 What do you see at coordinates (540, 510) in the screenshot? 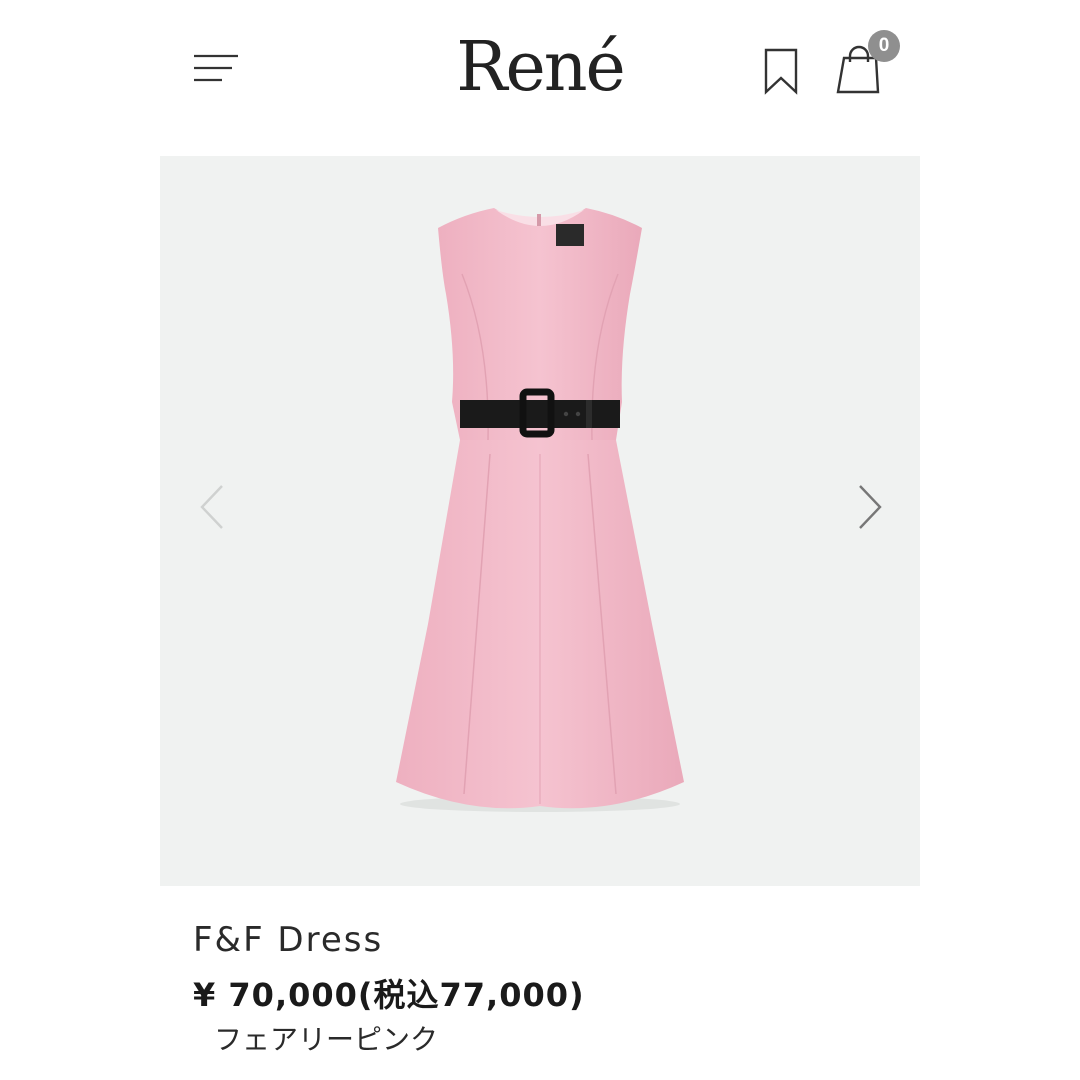
I see `product-image` at bounding box center [540, 510].